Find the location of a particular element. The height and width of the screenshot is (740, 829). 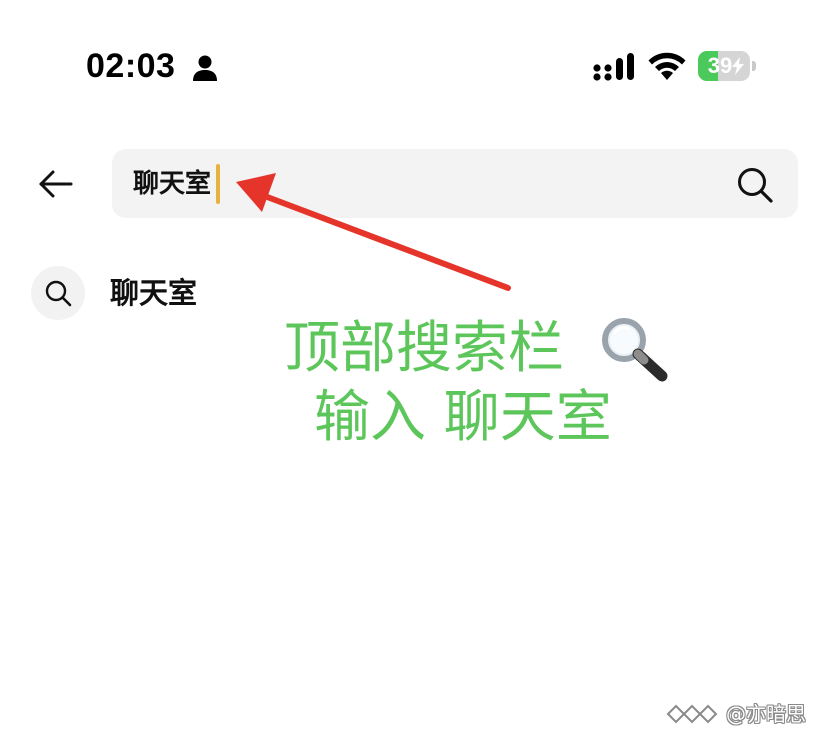

annotation-line-2: 输入 聊天室 is located at coordinates (463, 417).